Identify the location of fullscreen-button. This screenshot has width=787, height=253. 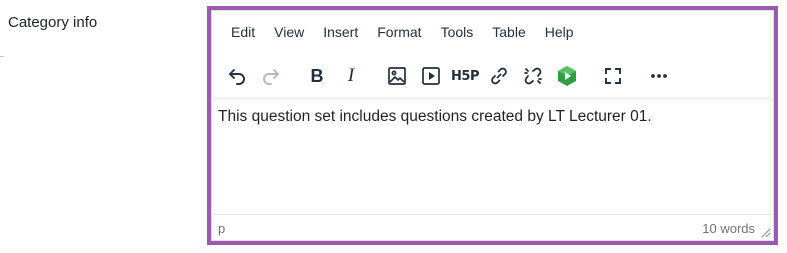
(613, 76).